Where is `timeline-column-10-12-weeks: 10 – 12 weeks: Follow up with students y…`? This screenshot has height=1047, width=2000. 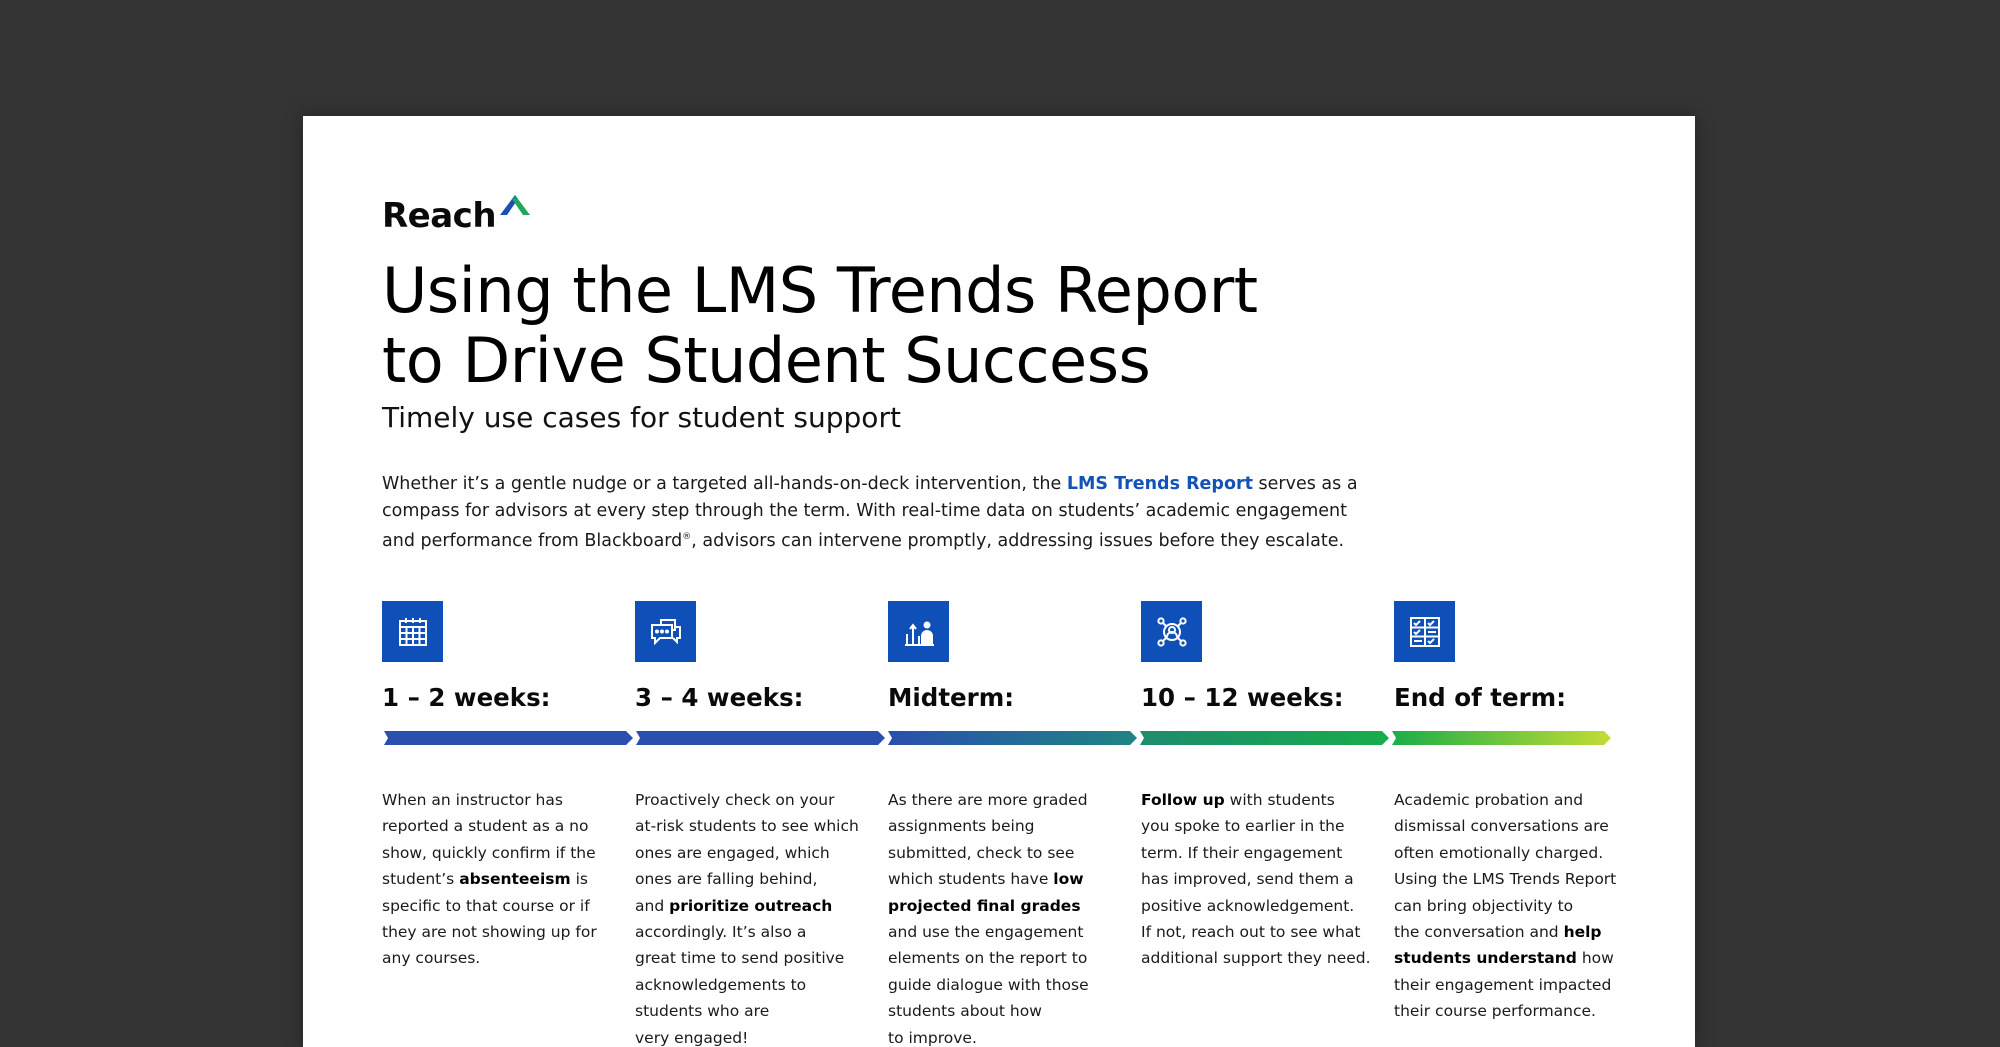
timeline-column-10-12-weeks: 10 – 12 weeks: Follow up with students y… is located at coordinates (1261, 784).